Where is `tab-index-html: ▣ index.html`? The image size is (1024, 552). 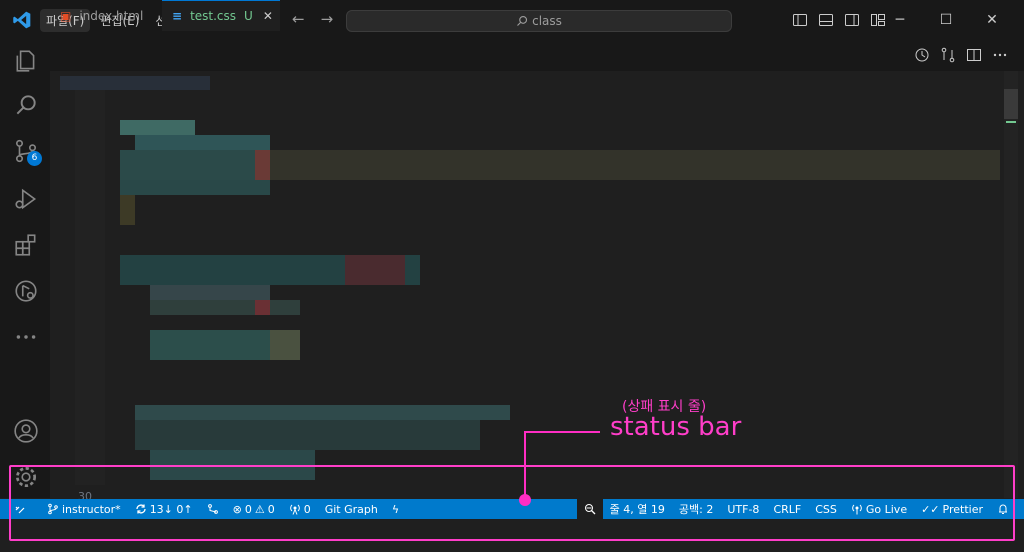
tab-index-html: ▣ index.html is located at coordinates (106, 15).